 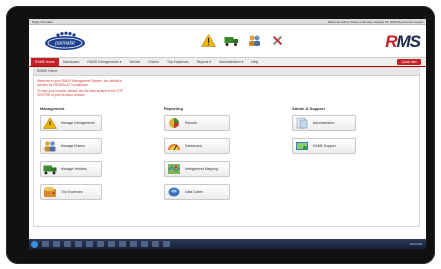 I want to click on trip-expenses-button: Trip Expenses, so click(x=71, y=192).